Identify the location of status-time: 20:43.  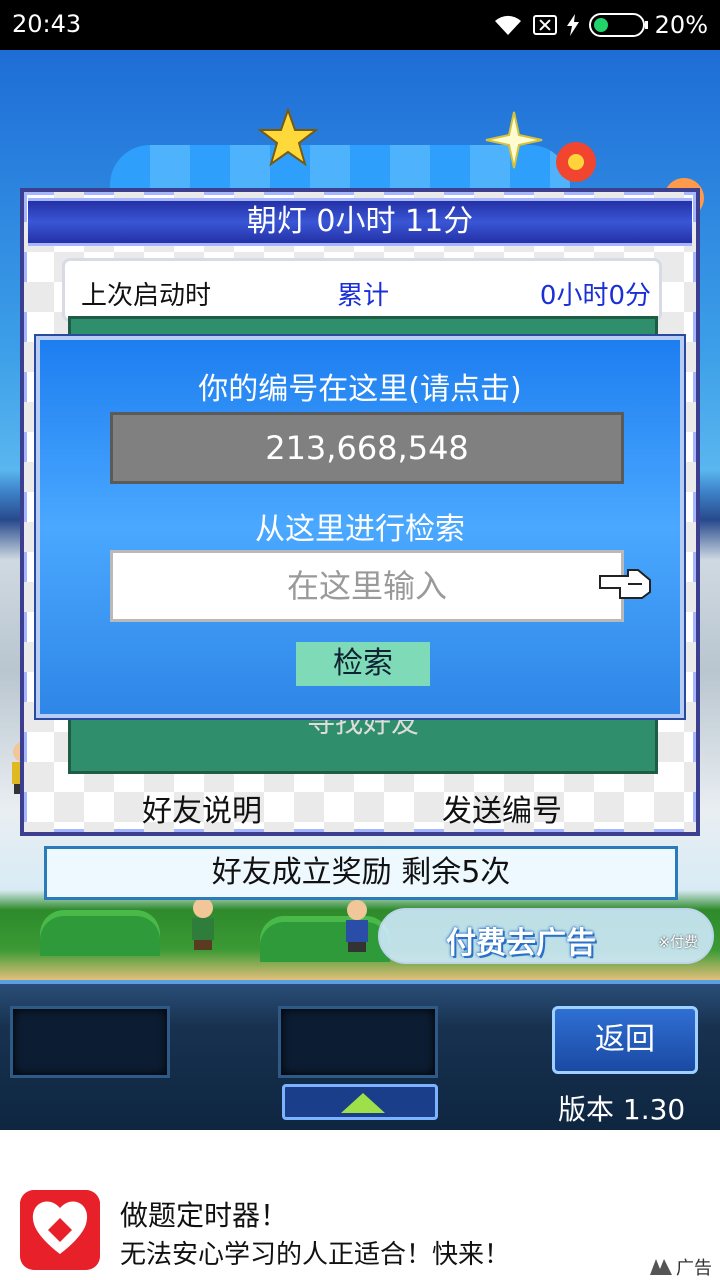
(47, 24).